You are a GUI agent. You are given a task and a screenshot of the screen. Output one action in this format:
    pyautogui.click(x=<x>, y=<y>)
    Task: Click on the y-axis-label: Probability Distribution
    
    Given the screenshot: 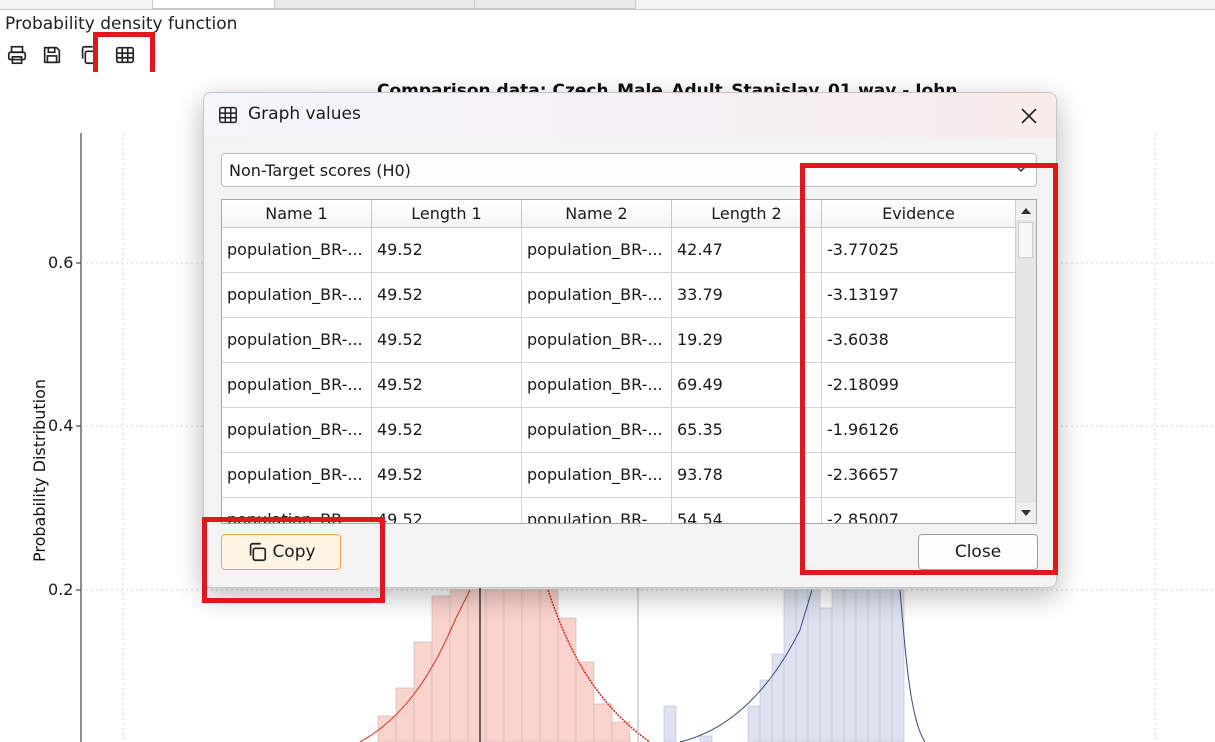 What is the action you would take?
    pyautogui.click(x=40, y=470)
    